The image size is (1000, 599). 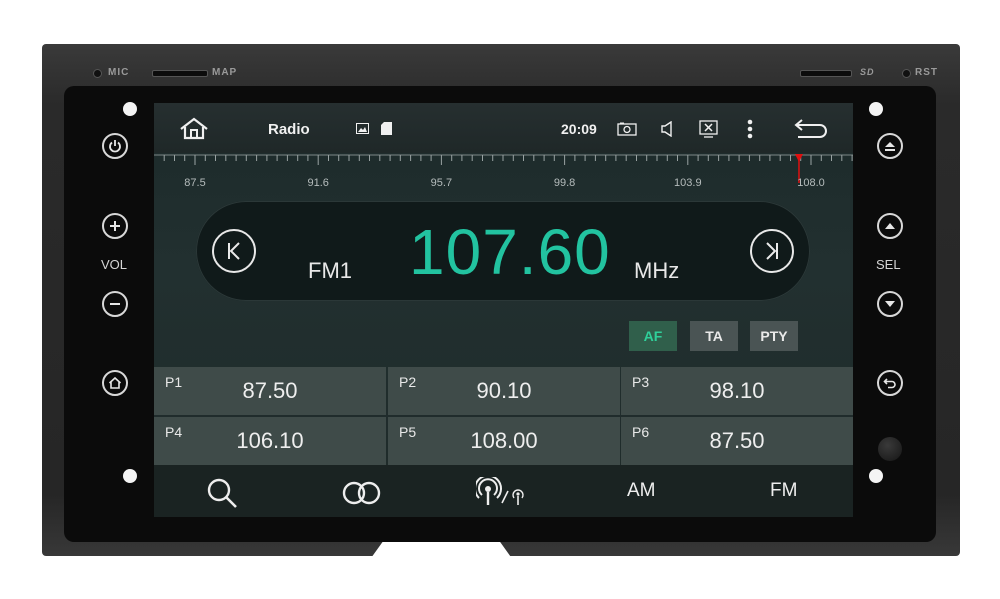 I want to click on bottom-toolbar: AM FM, so click(x=503, y=491).